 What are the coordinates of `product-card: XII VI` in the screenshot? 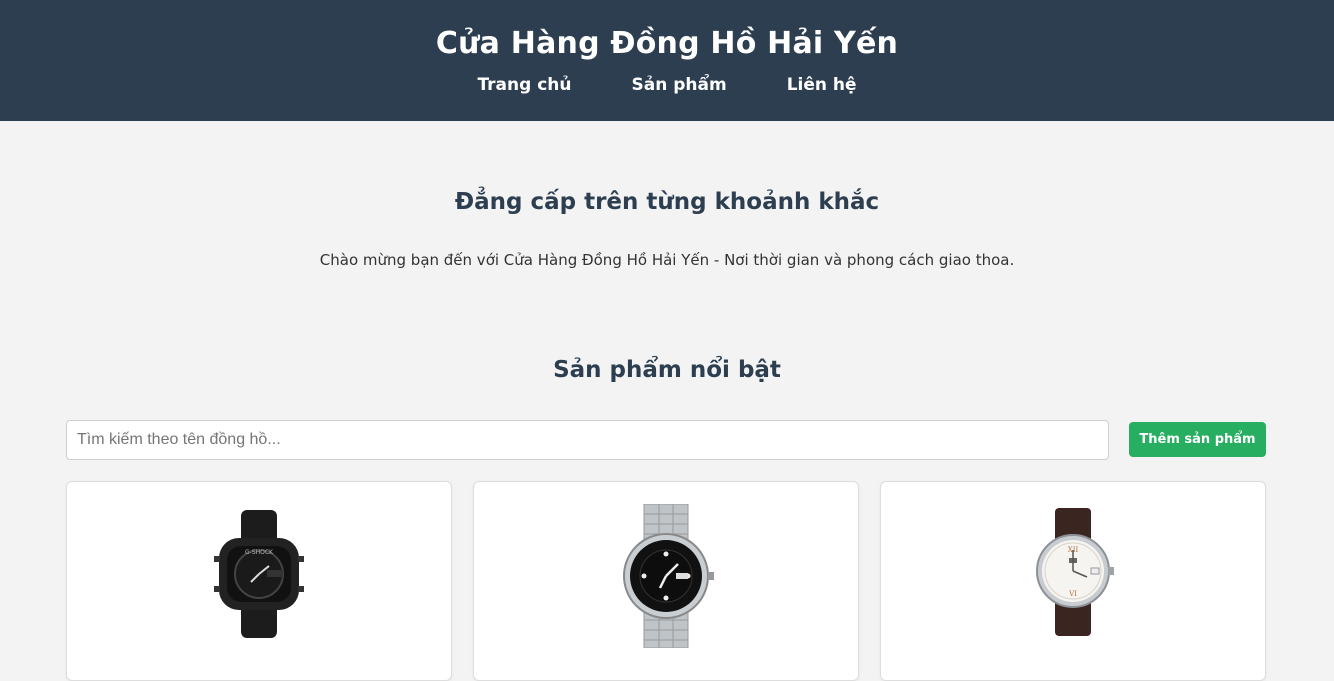 It's located at (1073, 581).